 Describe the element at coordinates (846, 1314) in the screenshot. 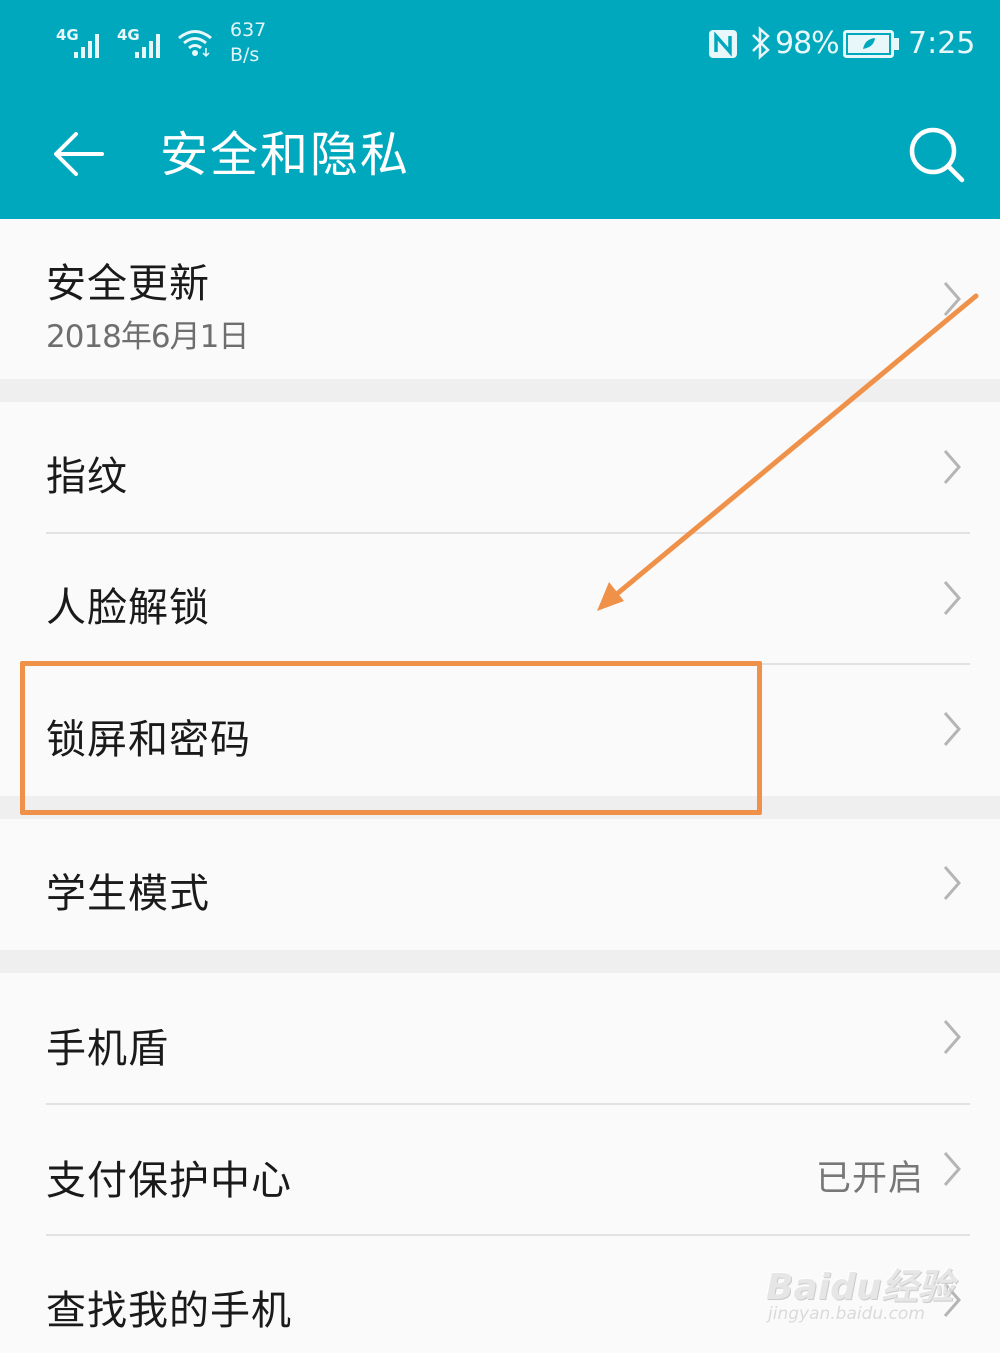

I see `watermark-url: jingyan.baidu.com` at that location.